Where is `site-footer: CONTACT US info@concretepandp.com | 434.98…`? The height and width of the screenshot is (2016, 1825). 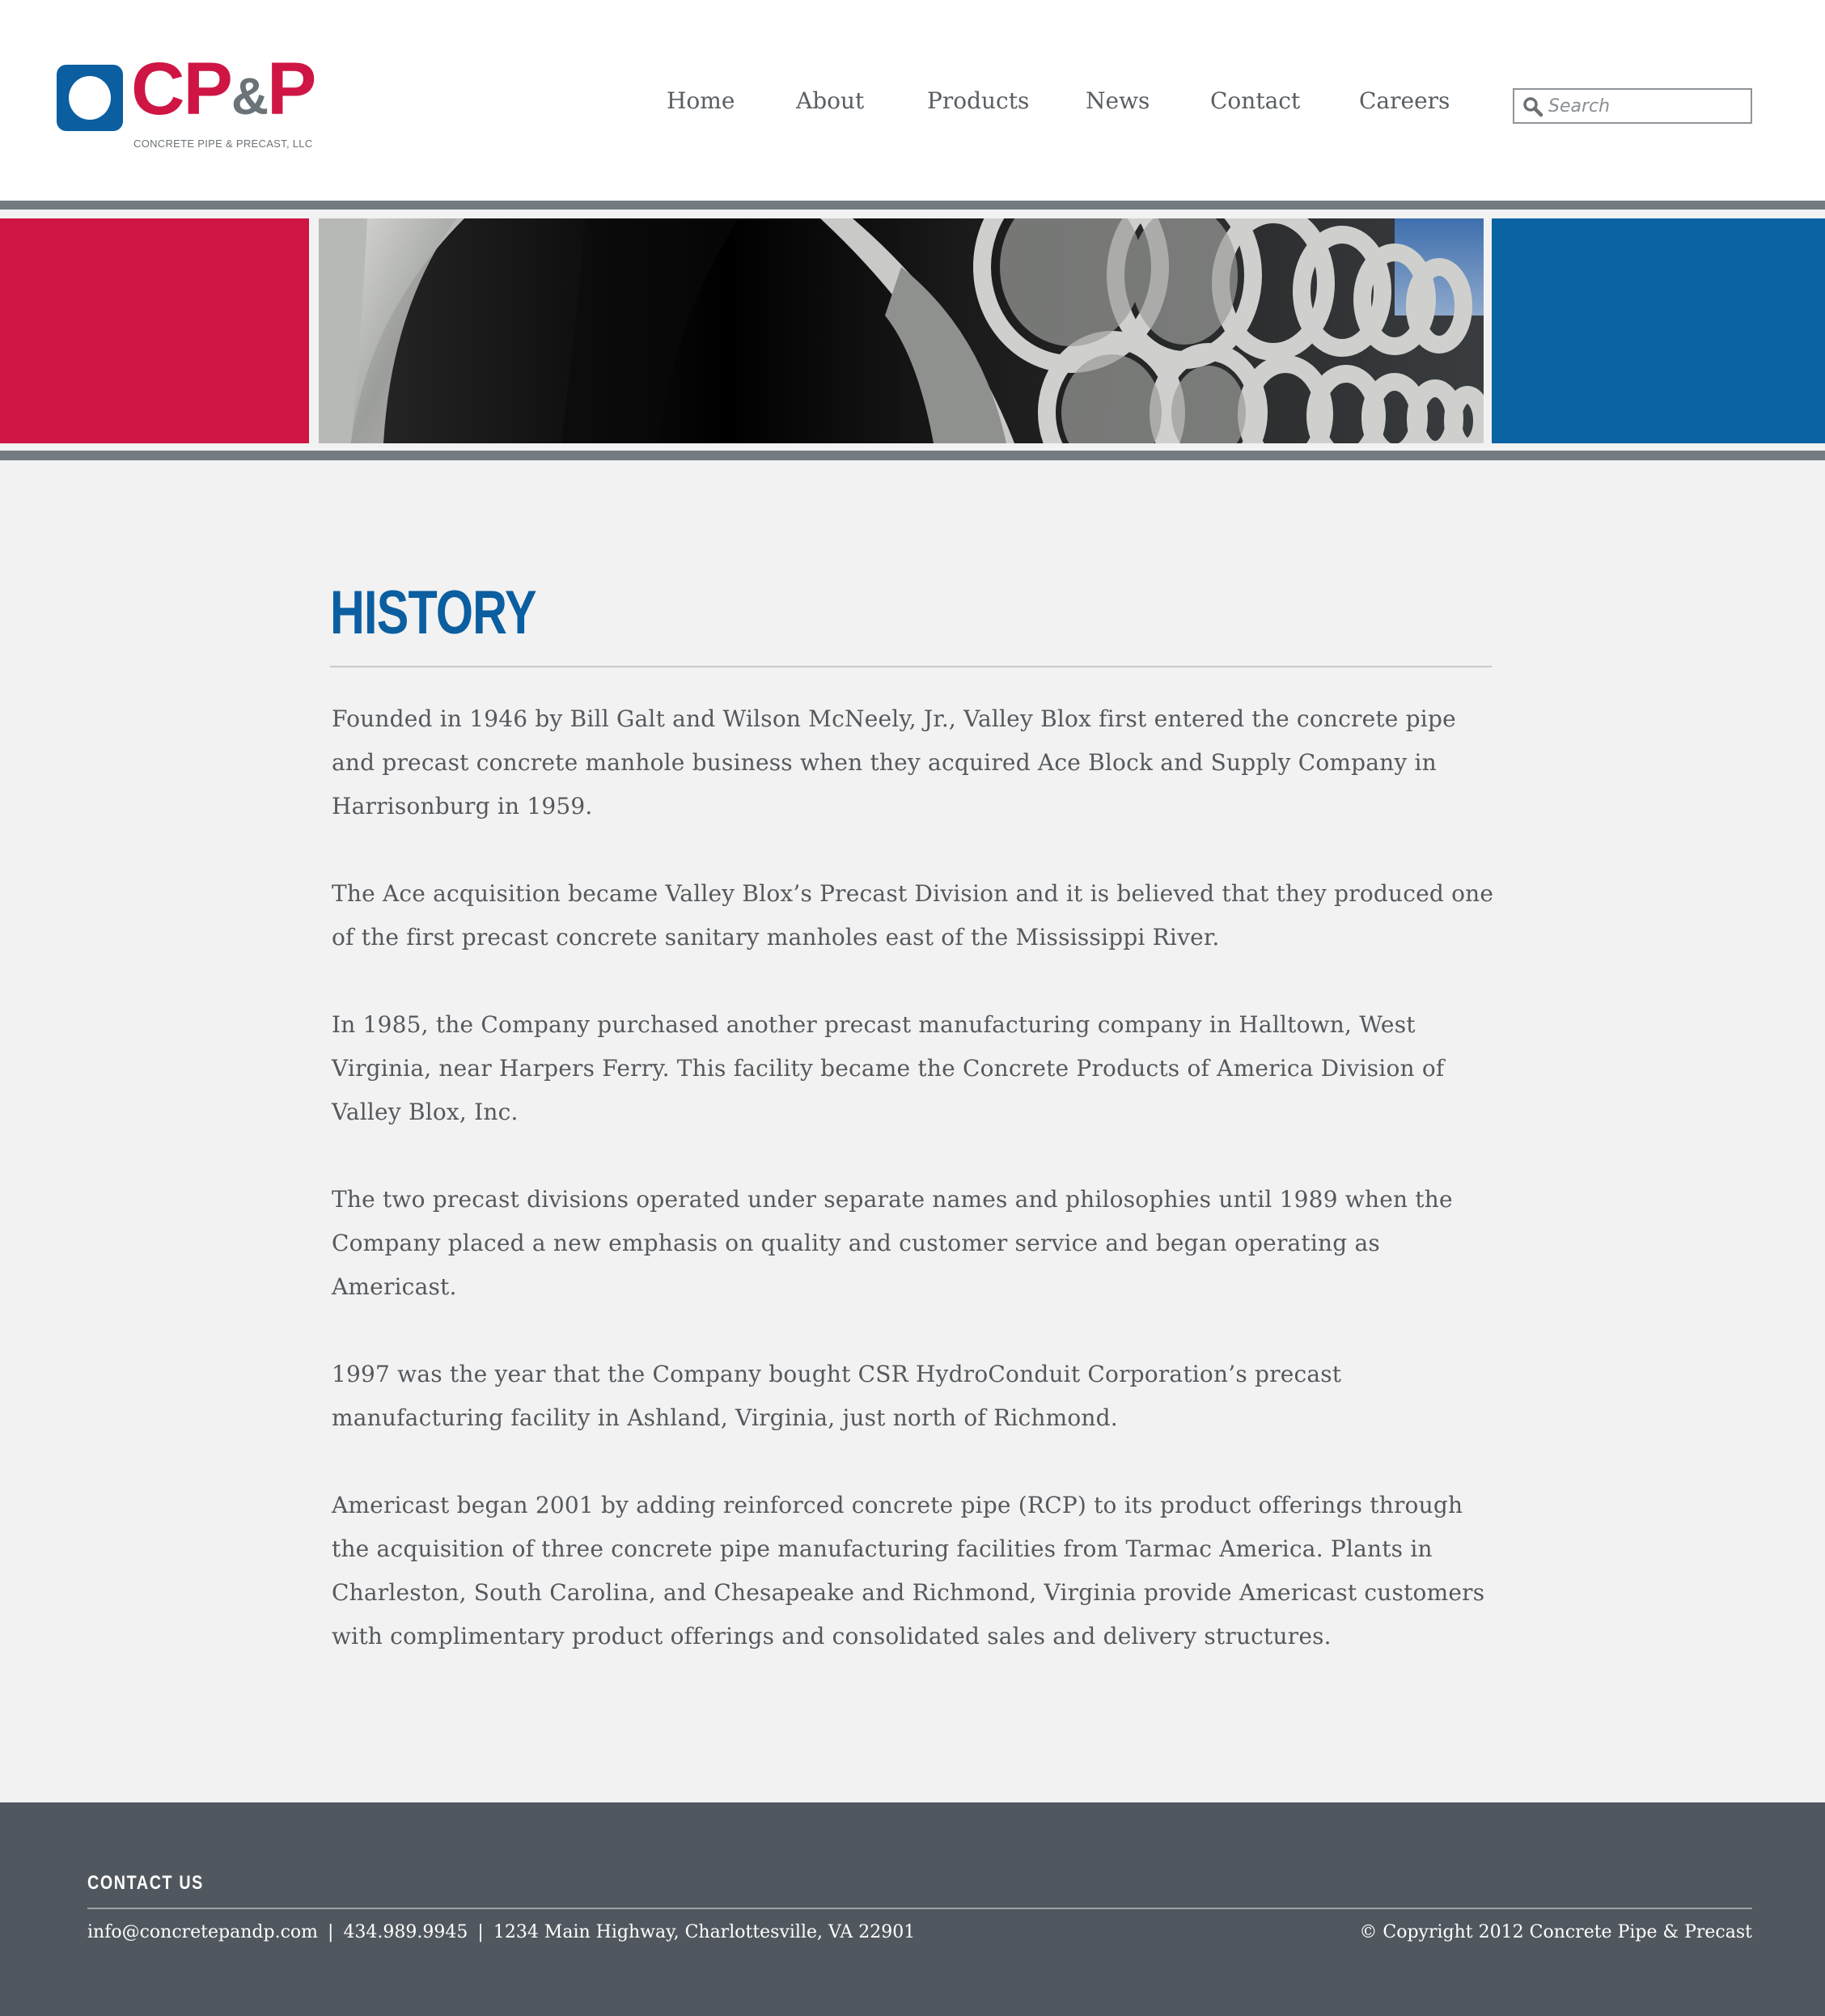
site-footer: CONTACT US info@concretepandp.com | 434.98… is located at coordinates (912, 1909).